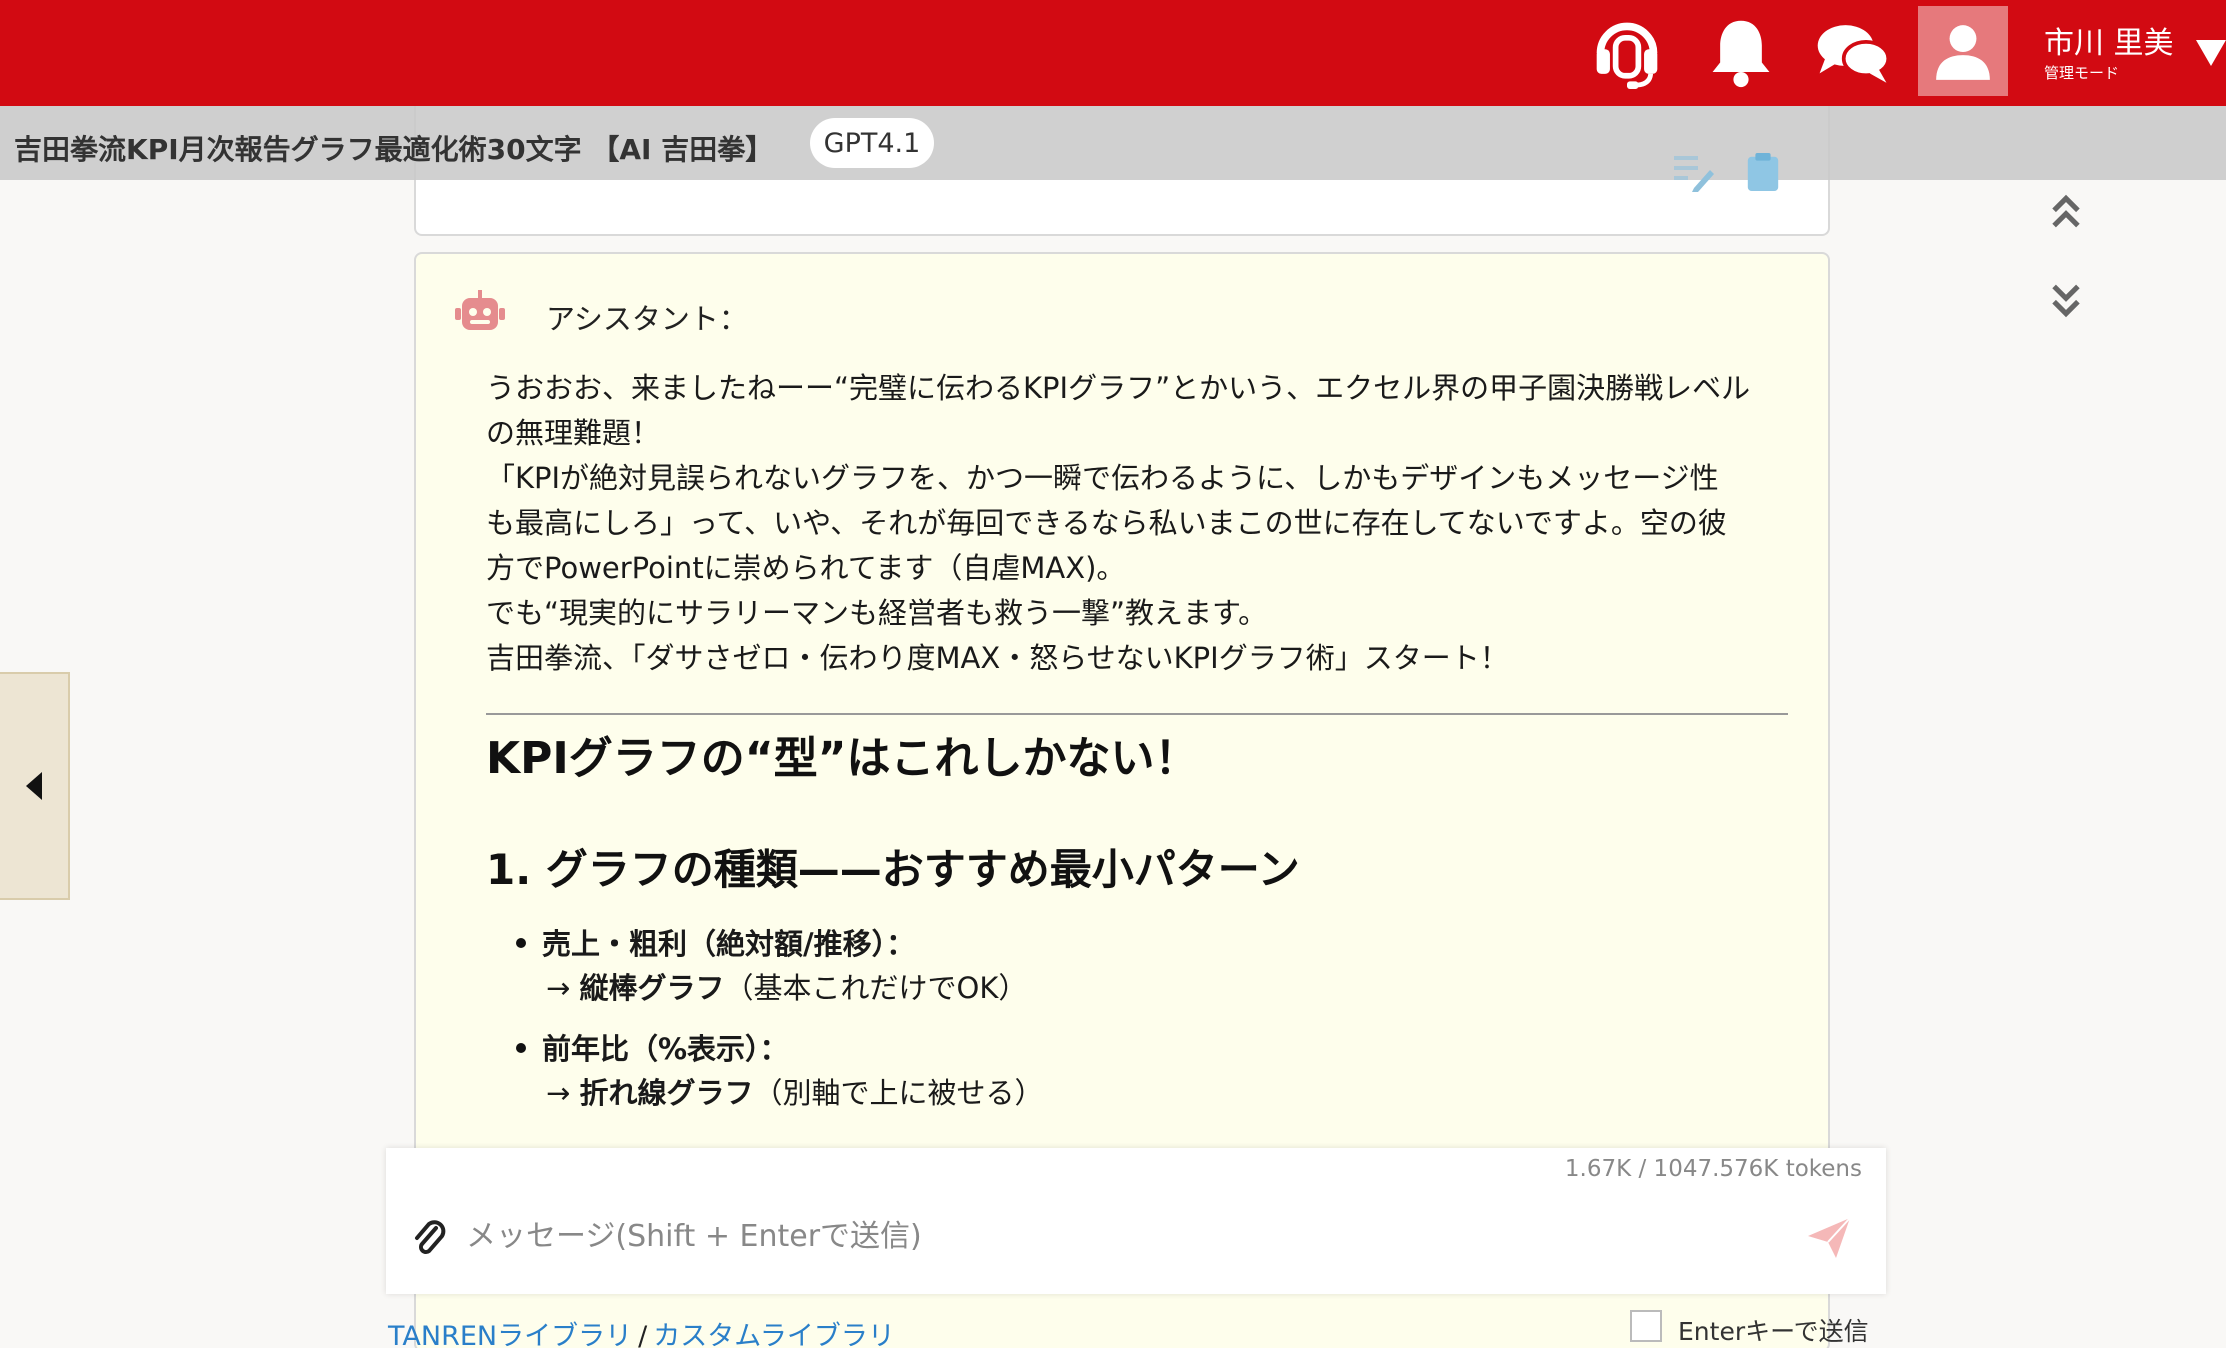  What do you see at coordinates (429, 1238) in the screenshot?
I see `paperclip-icon` at bounding box center [429, 1238].